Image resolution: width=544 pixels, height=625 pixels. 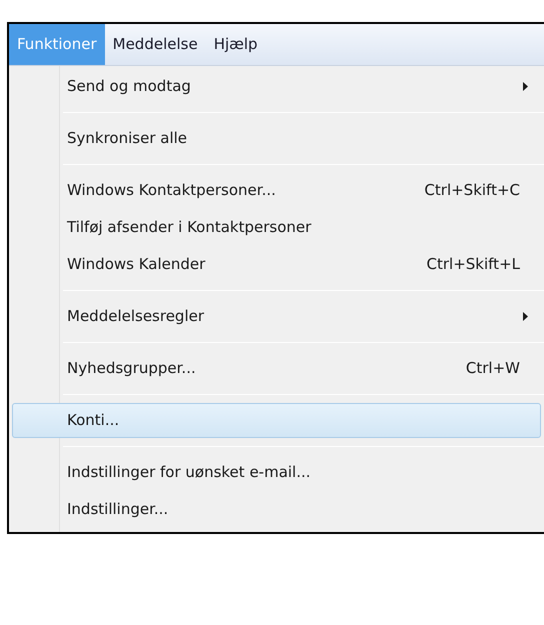 I want to click on menu-item-label: Synkroniser alle, so click(x=127, y=139).